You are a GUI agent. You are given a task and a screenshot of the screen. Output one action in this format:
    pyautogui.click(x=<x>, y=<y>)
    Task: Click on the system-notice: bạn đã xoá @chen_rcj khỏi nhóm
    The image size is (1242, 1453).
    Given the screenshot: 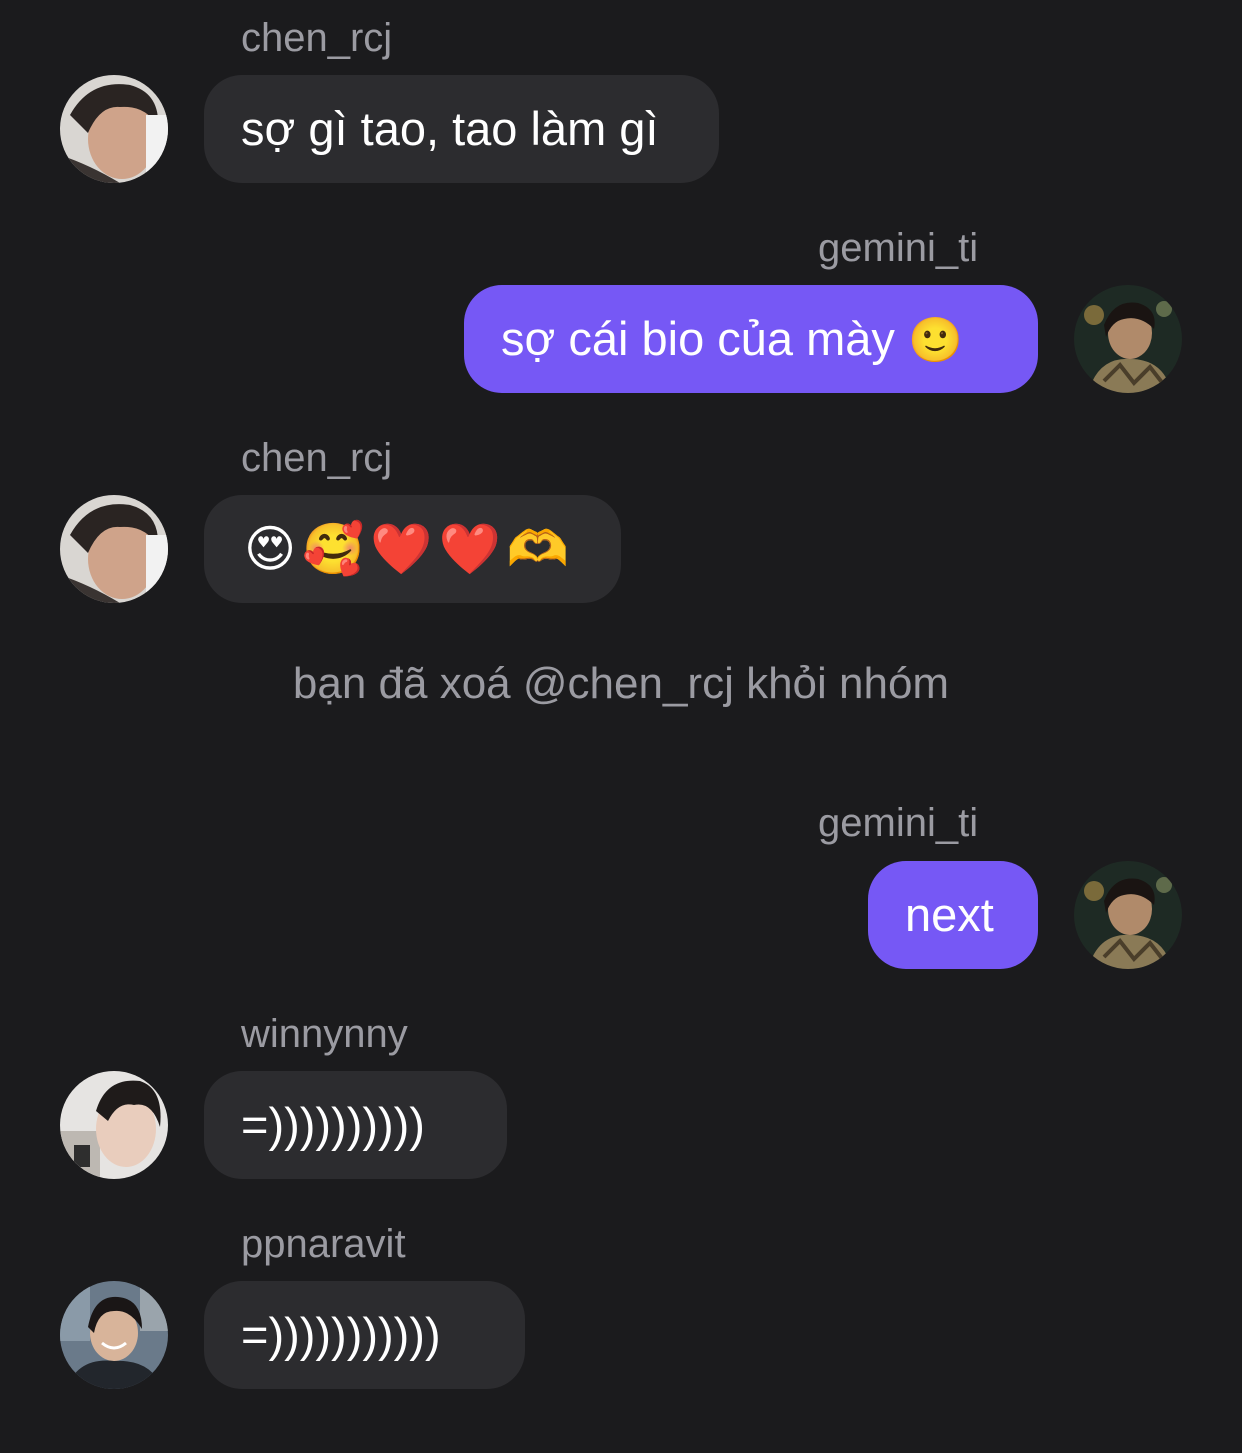 What is the action you would take?
    pyautogui.click(x=621, y=683)
    